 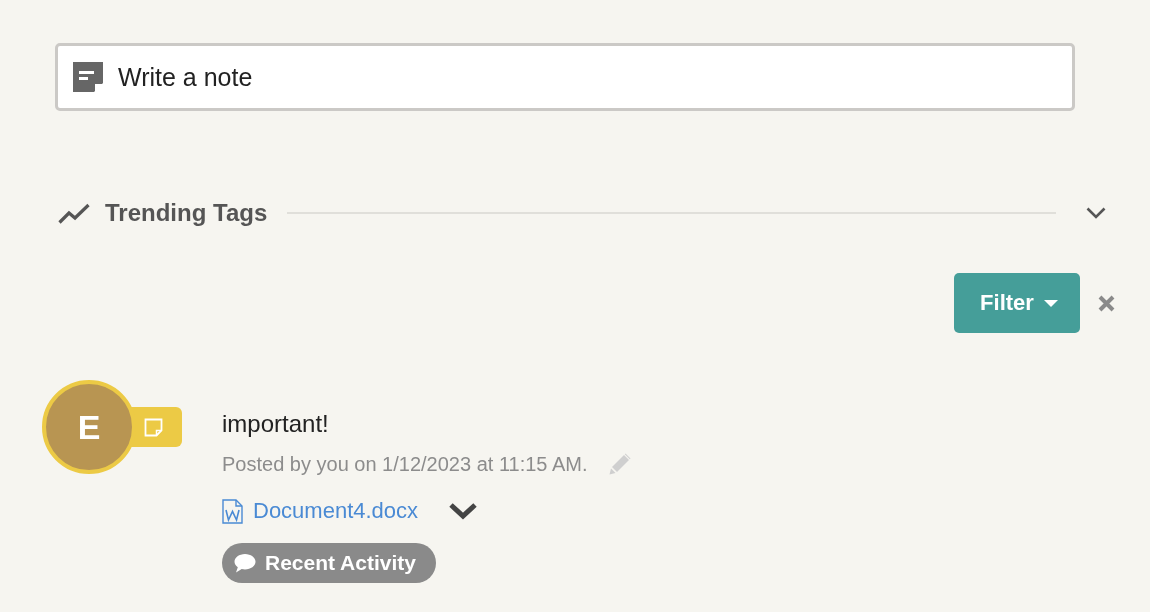 I want to click on filter-button: Filter, so click(x=1017, y=303).